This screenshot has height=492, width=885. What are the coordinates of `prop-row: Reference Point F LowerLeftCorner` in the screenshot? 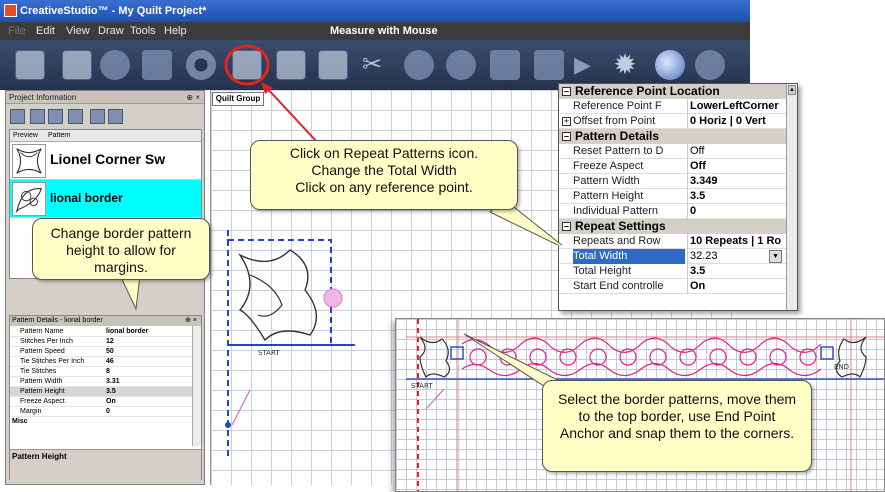 It's located at (673, 106).